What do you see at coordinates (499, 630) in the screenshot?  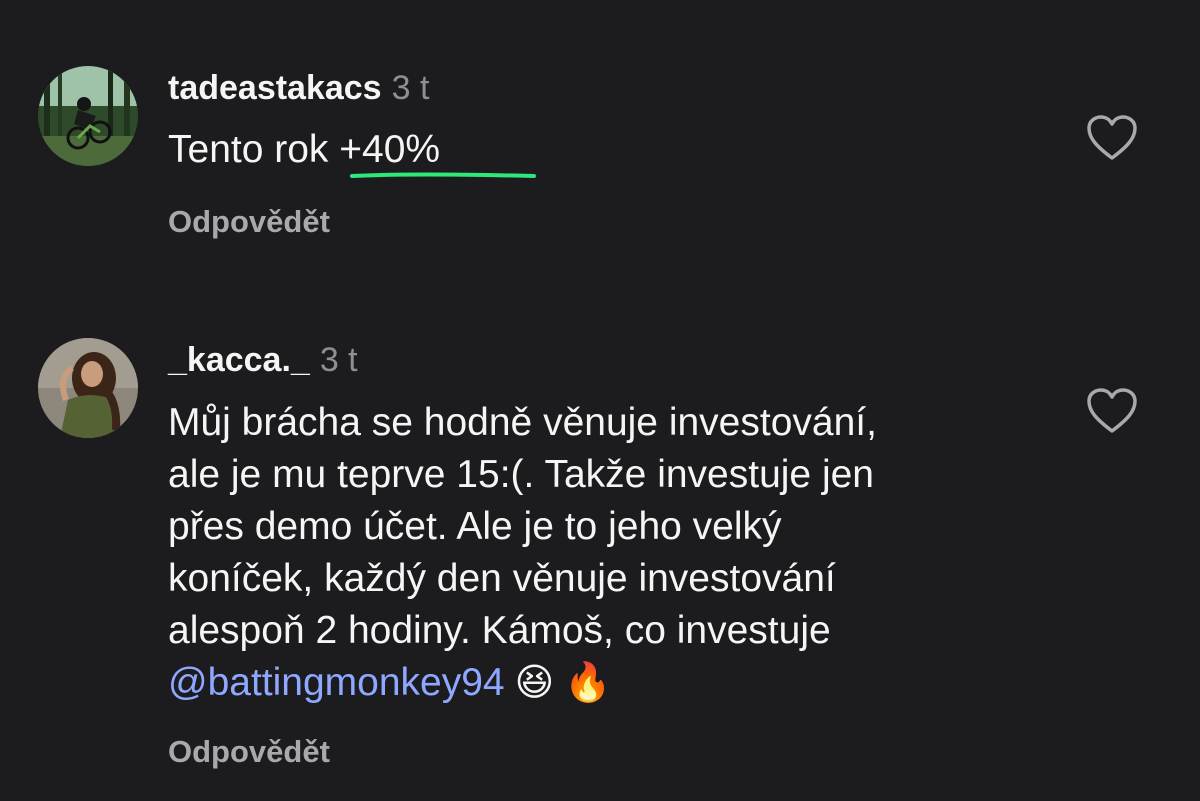 I see `comment-line: alespoň 2 hodiny. Kámoš, co investuje` at bounding box center [499, 630].